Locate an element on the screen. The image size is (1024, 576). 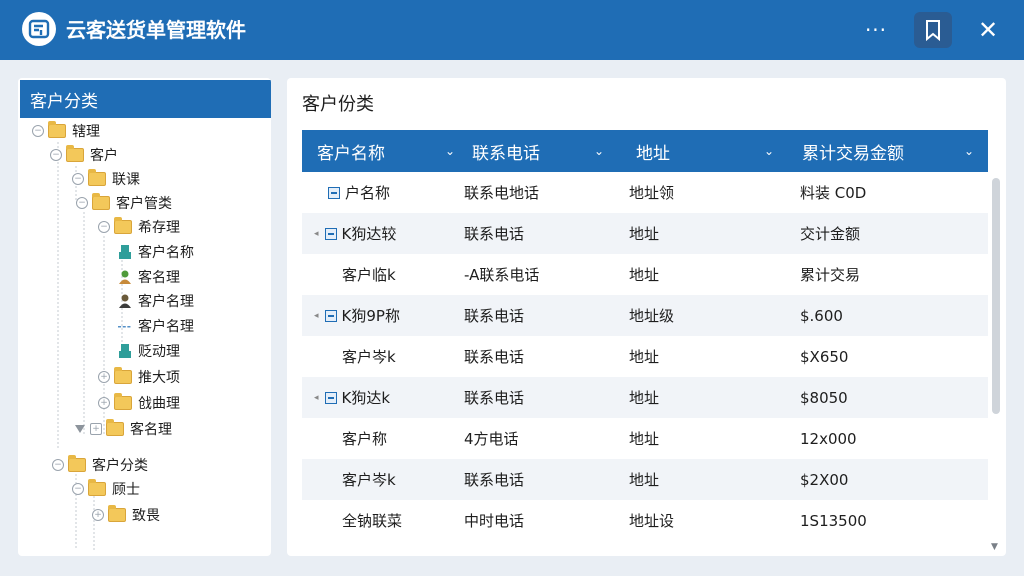
tree-item: + 推大项 is located at coordinates (139, 377).